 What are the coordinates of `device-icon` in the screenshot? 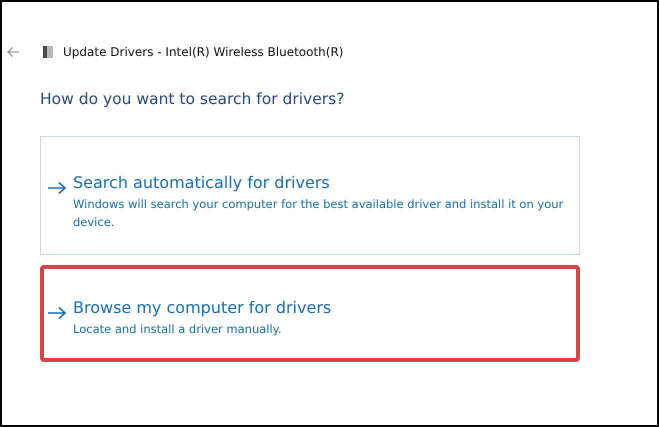 It's located at (48, 52).